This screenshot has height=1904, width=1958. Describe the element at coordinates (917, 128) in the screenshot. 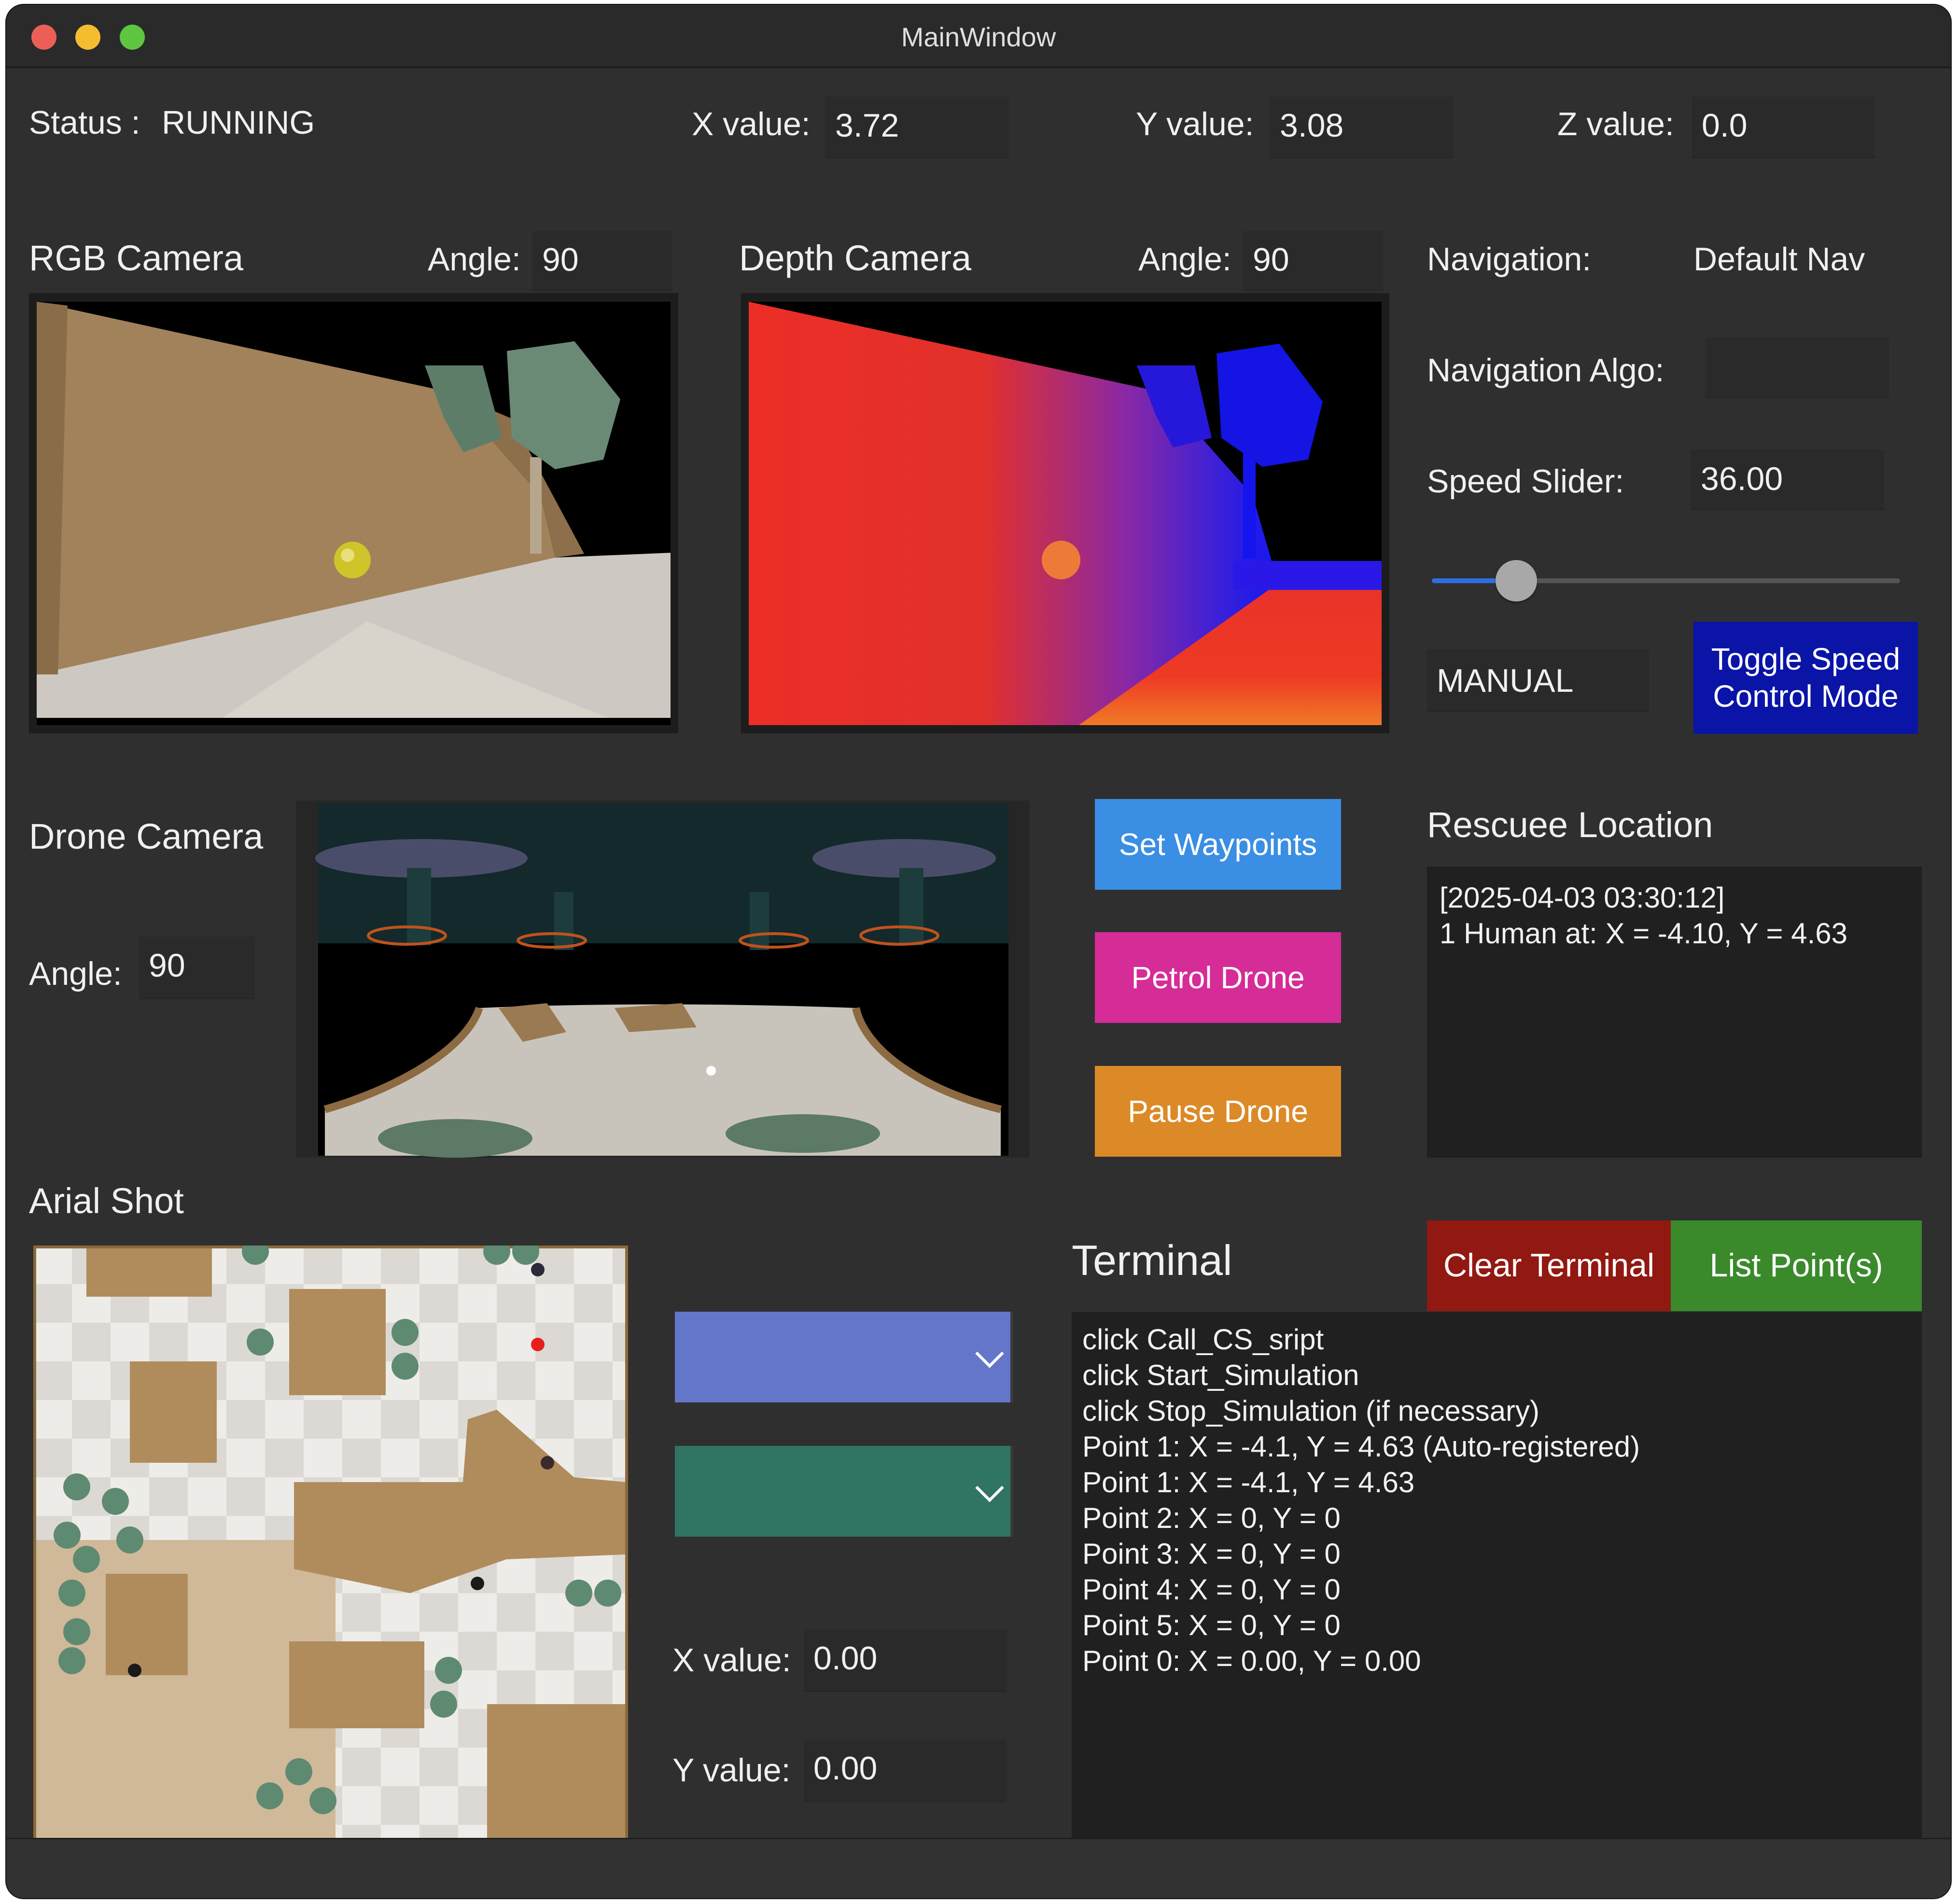

I see `x-value-field: 3.72` at that location.